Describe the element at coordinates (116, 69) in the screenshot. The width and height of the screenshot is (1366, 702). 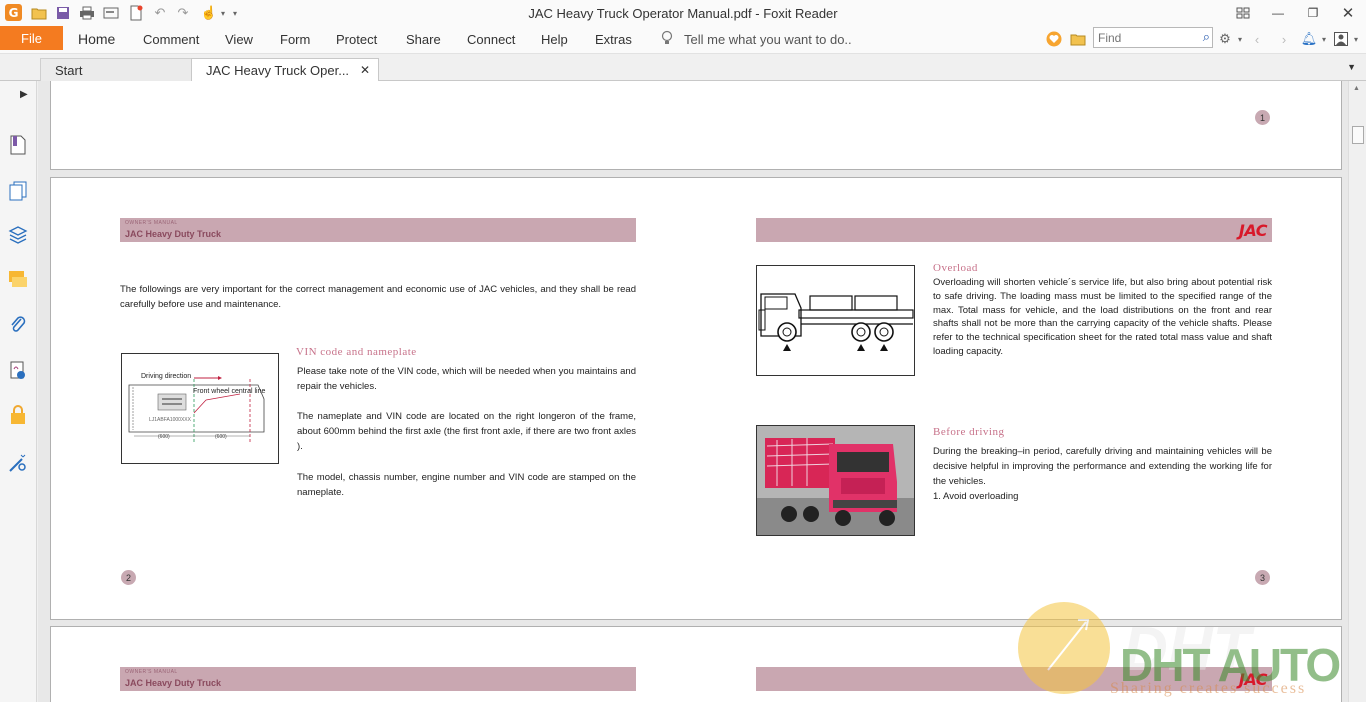
I see `tab-start: Start` at that location.